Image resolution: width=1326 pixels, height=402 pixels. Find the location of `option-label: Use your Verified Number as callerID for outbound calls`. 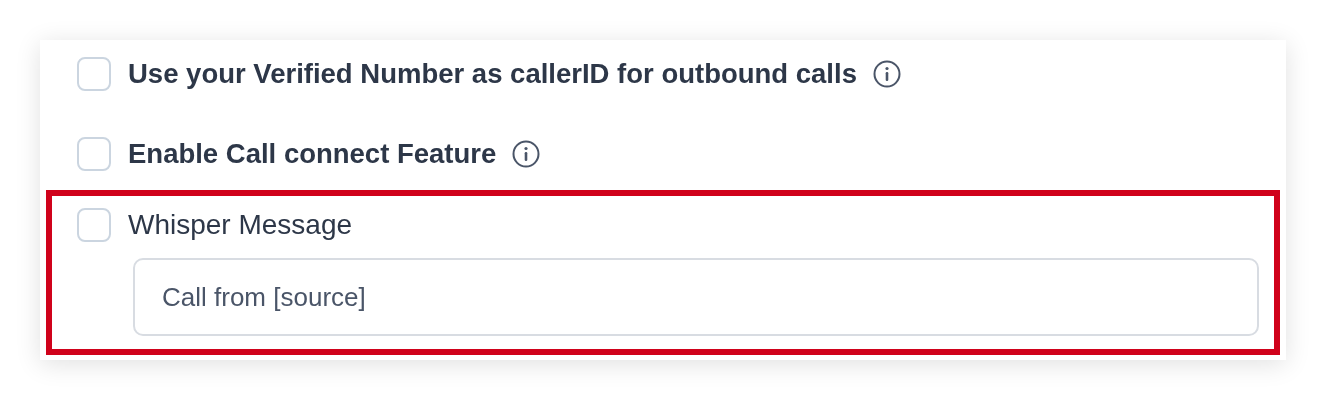

option-label: Use your Verified Number as callerID for outbound calls is located at coordinates (492, 74).